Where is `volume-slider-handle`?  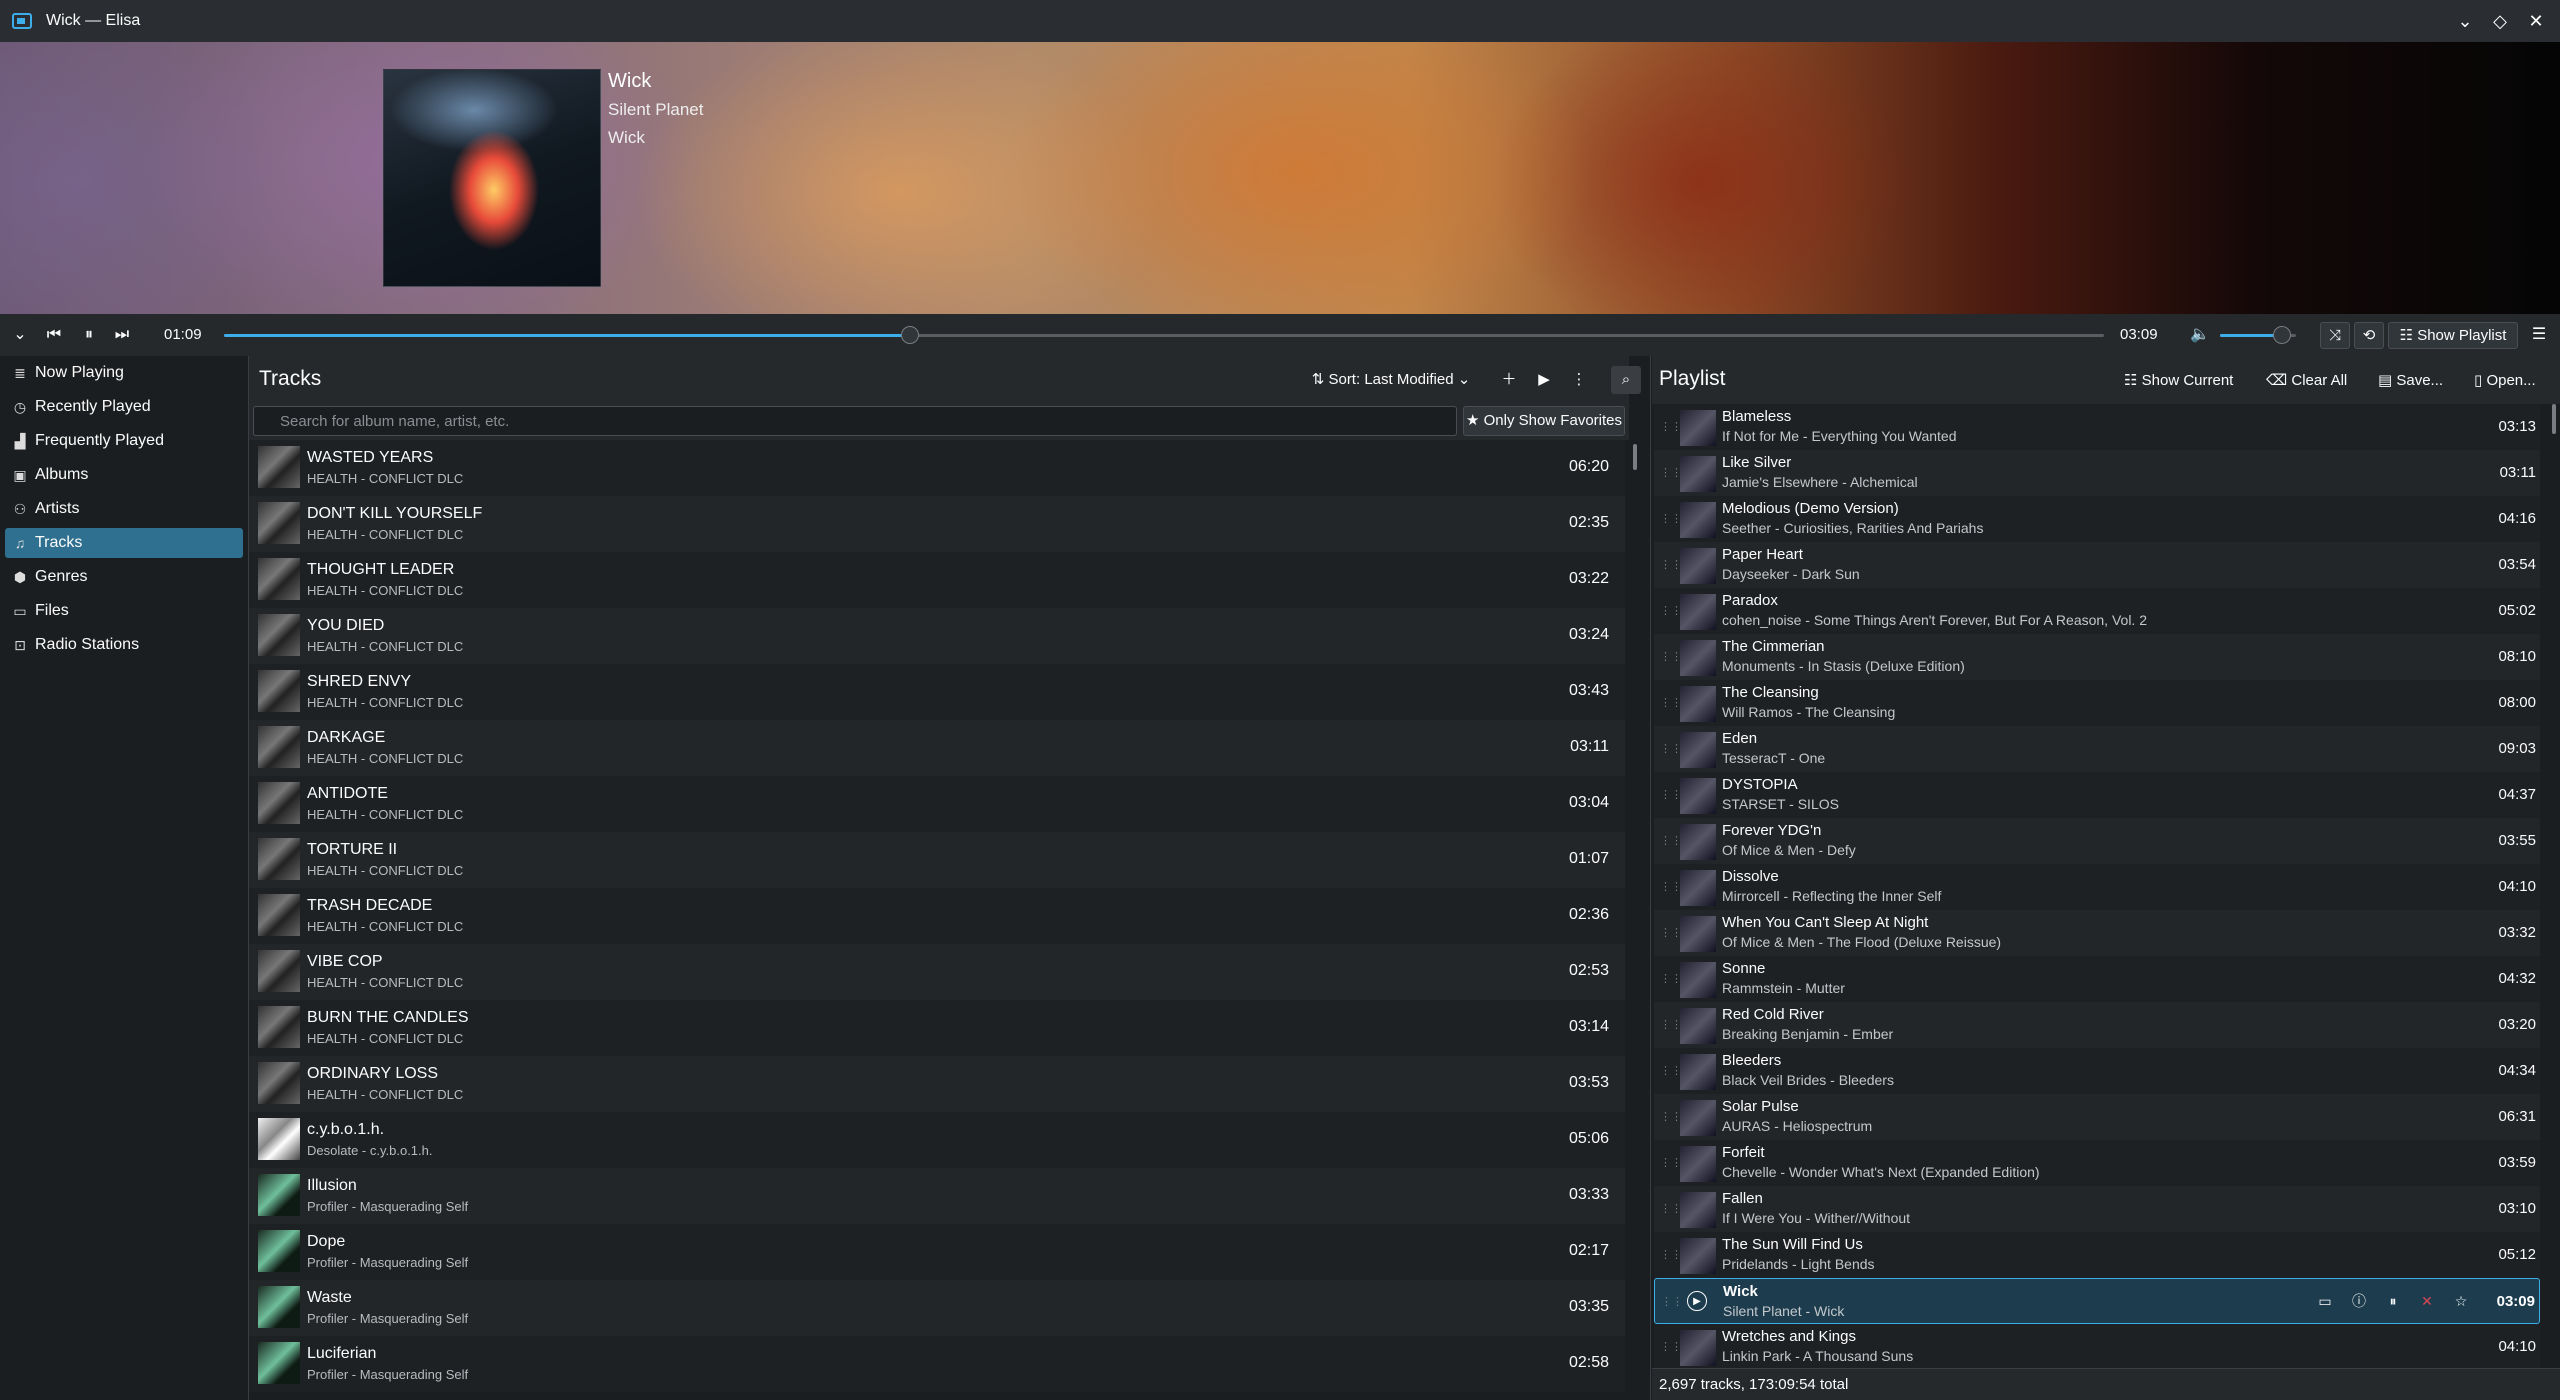
volume-slider-handle is located at coordinates (2282, 335).